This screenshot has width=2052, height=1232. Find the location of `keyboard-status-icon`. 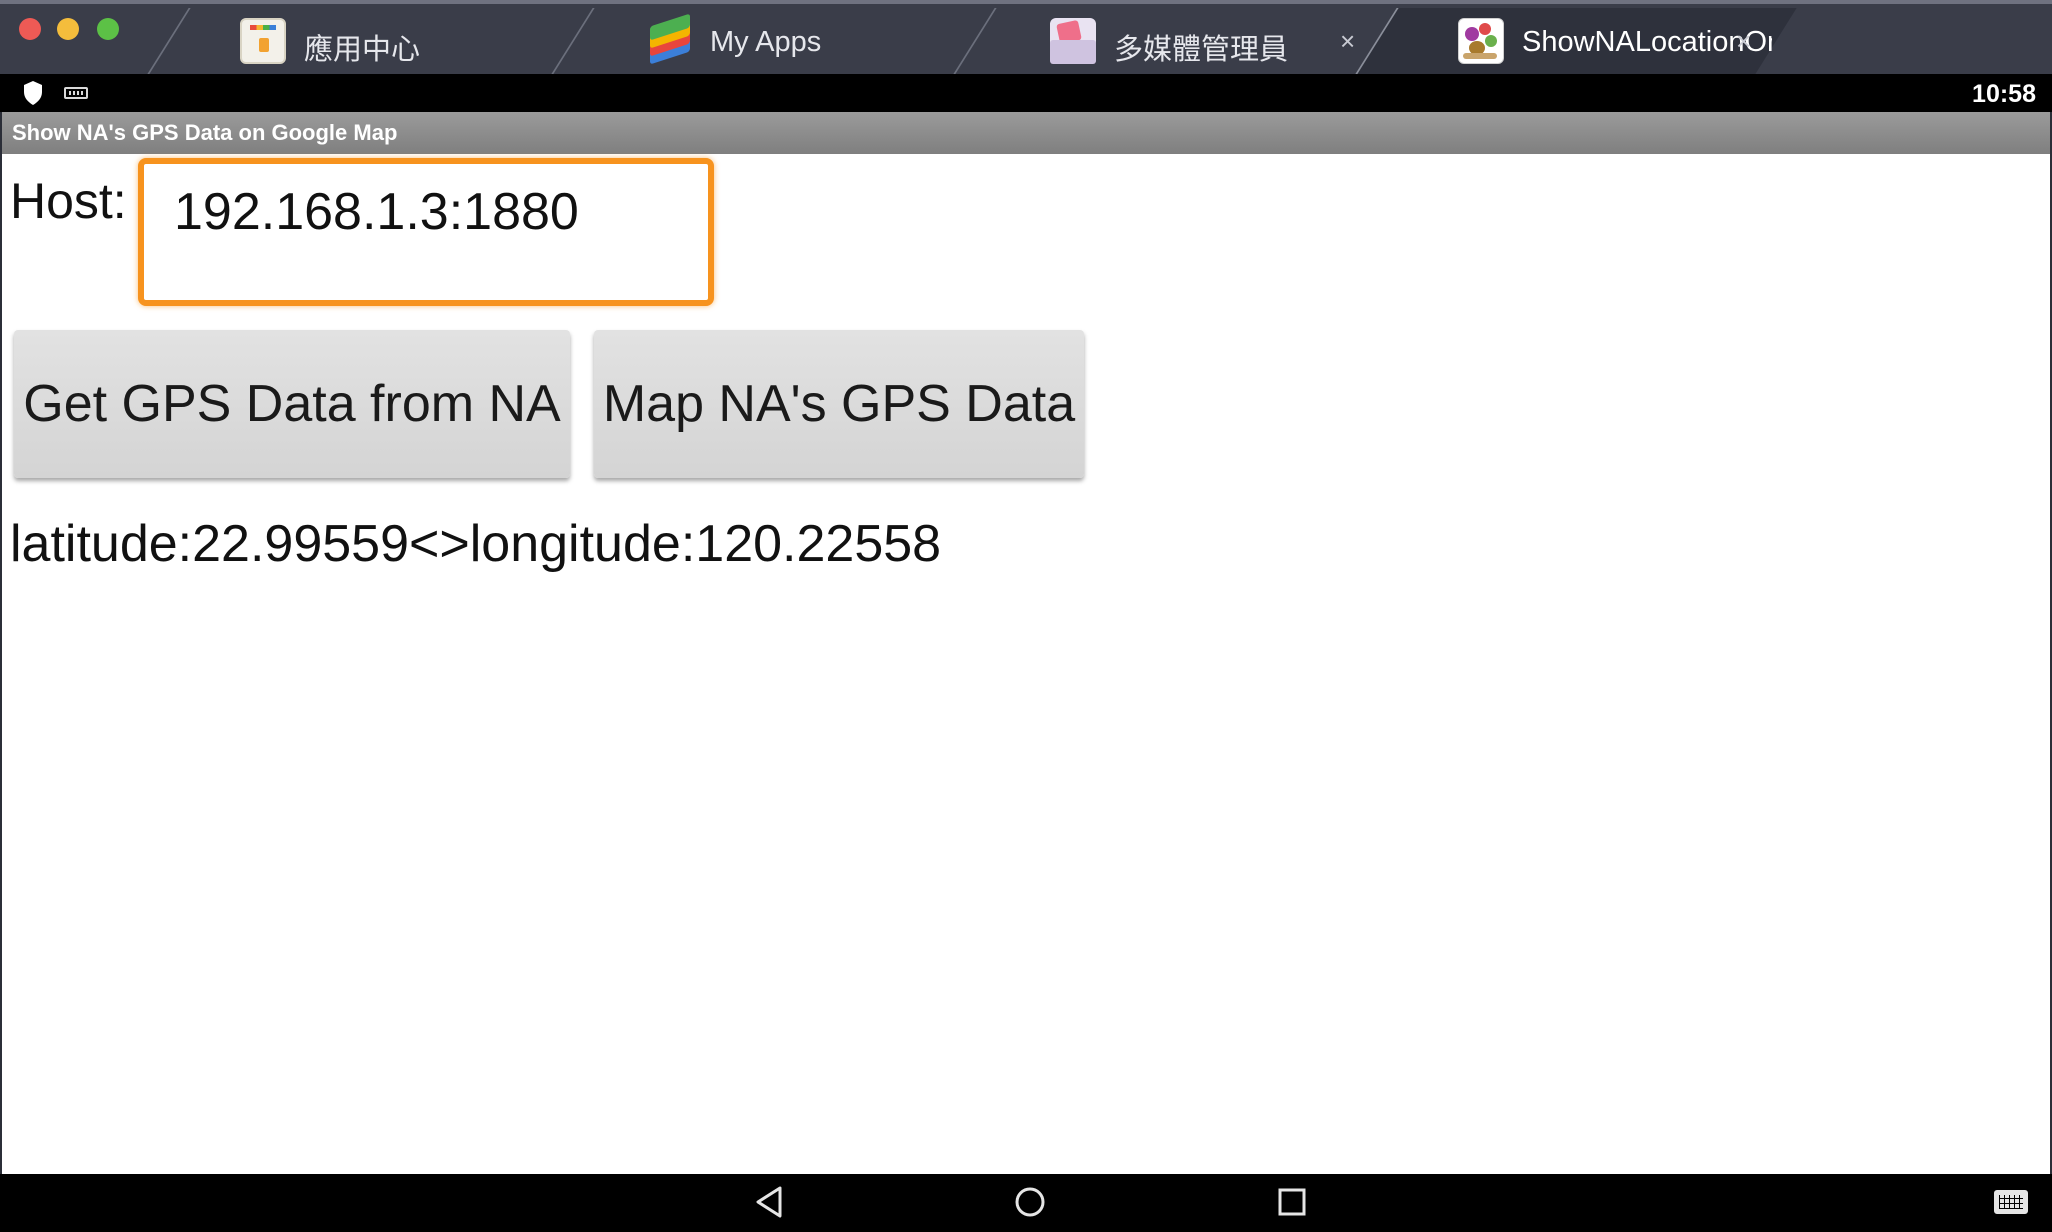

keyboard-status-icon is located at coordinates (76, 93).